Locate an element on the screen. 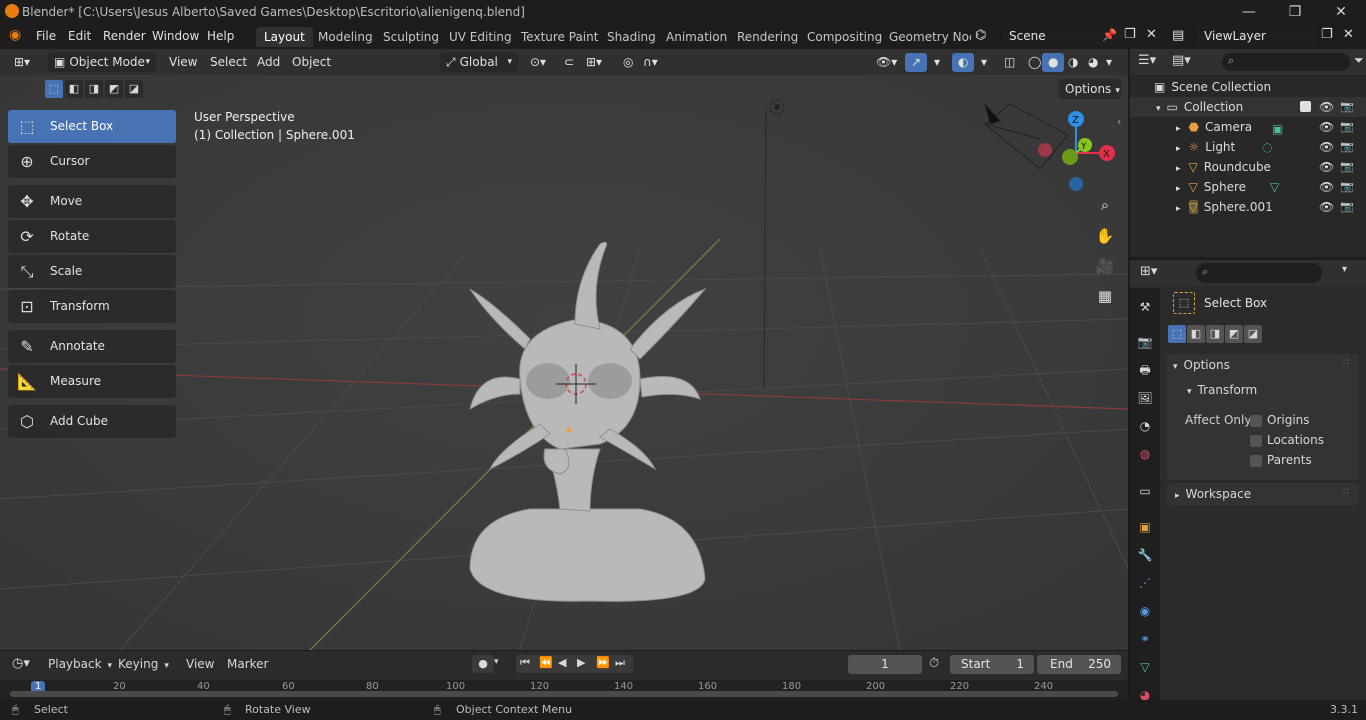 Image resolution: width=1366 pixels, height=720 pixels. view-layer-field: ViewLayer is located at coordinates (1257, 36).